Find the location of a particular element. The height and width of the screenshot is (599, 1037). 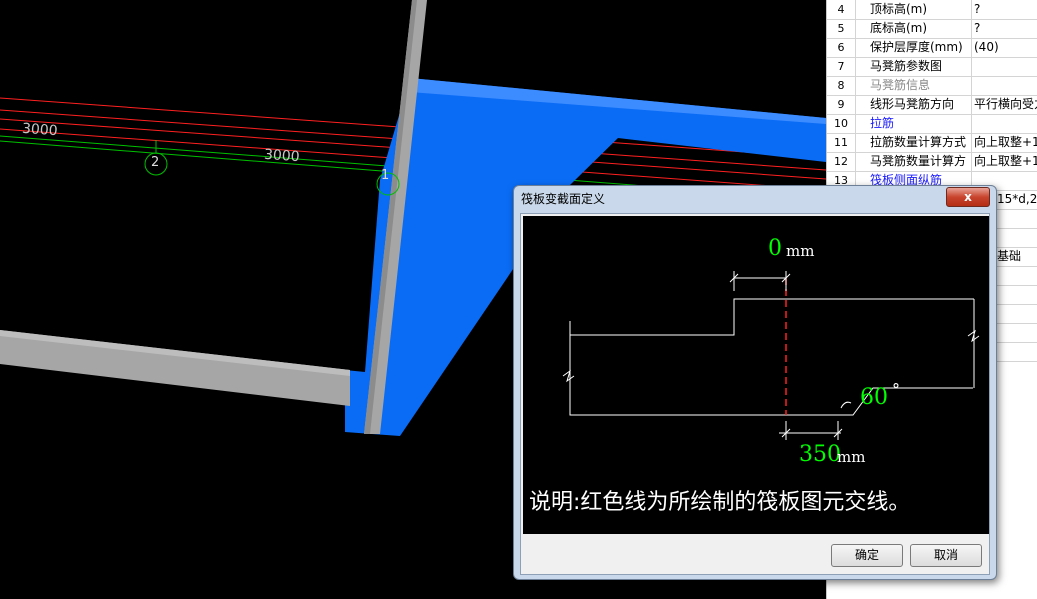

angle-value: 60 is located at coordinates (874, 397).